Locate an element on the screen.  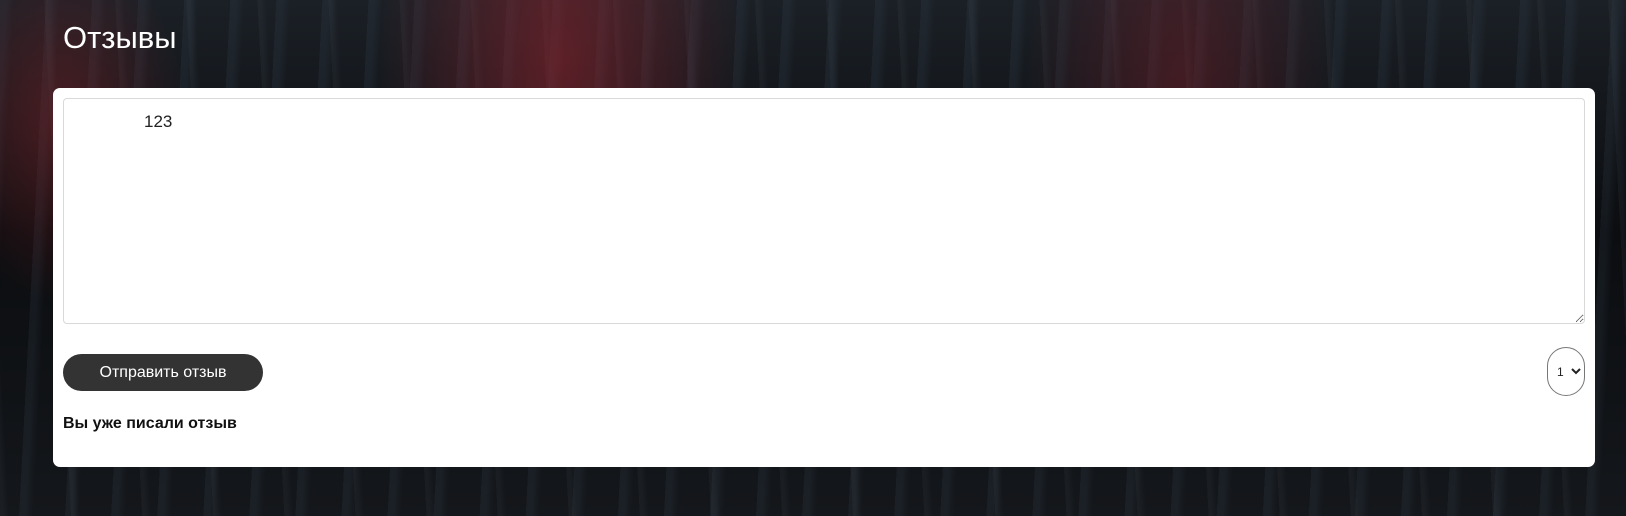
submit-review-button: Отправить отзыв is located at coordinates (163, 372).